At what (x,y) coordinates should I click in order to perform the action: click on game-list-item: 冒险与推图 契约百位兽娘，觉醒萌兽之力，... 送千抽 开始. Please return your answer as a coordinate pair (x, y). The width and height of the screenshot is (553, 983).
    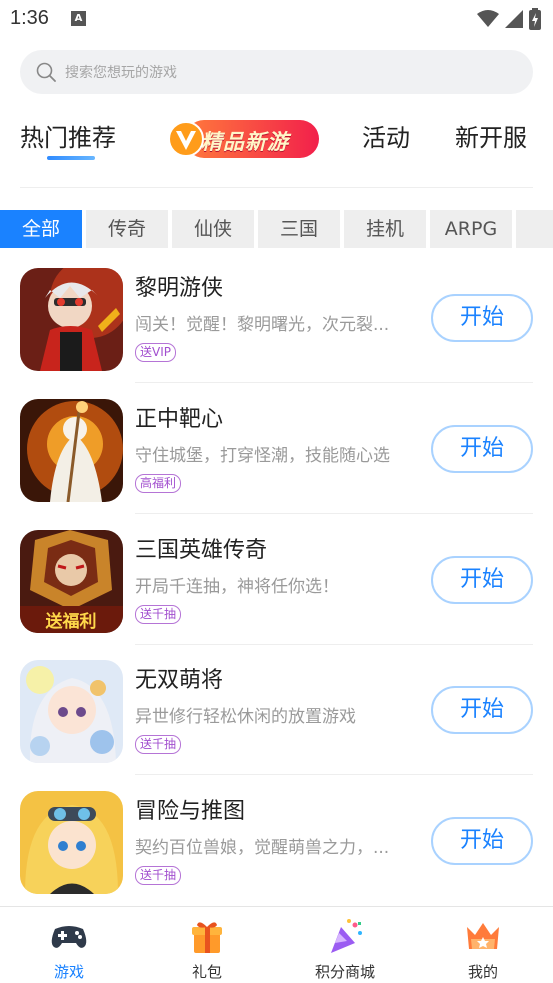
    Looking at the image, I should click on (276, 856).